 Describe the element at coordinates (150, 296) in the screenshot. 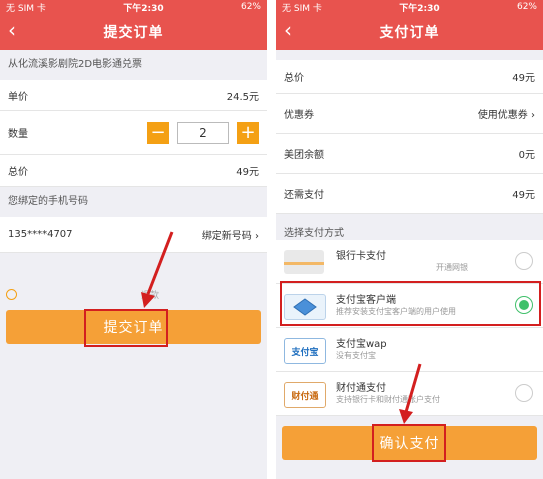

I see `refund-text: 退款` at that location.